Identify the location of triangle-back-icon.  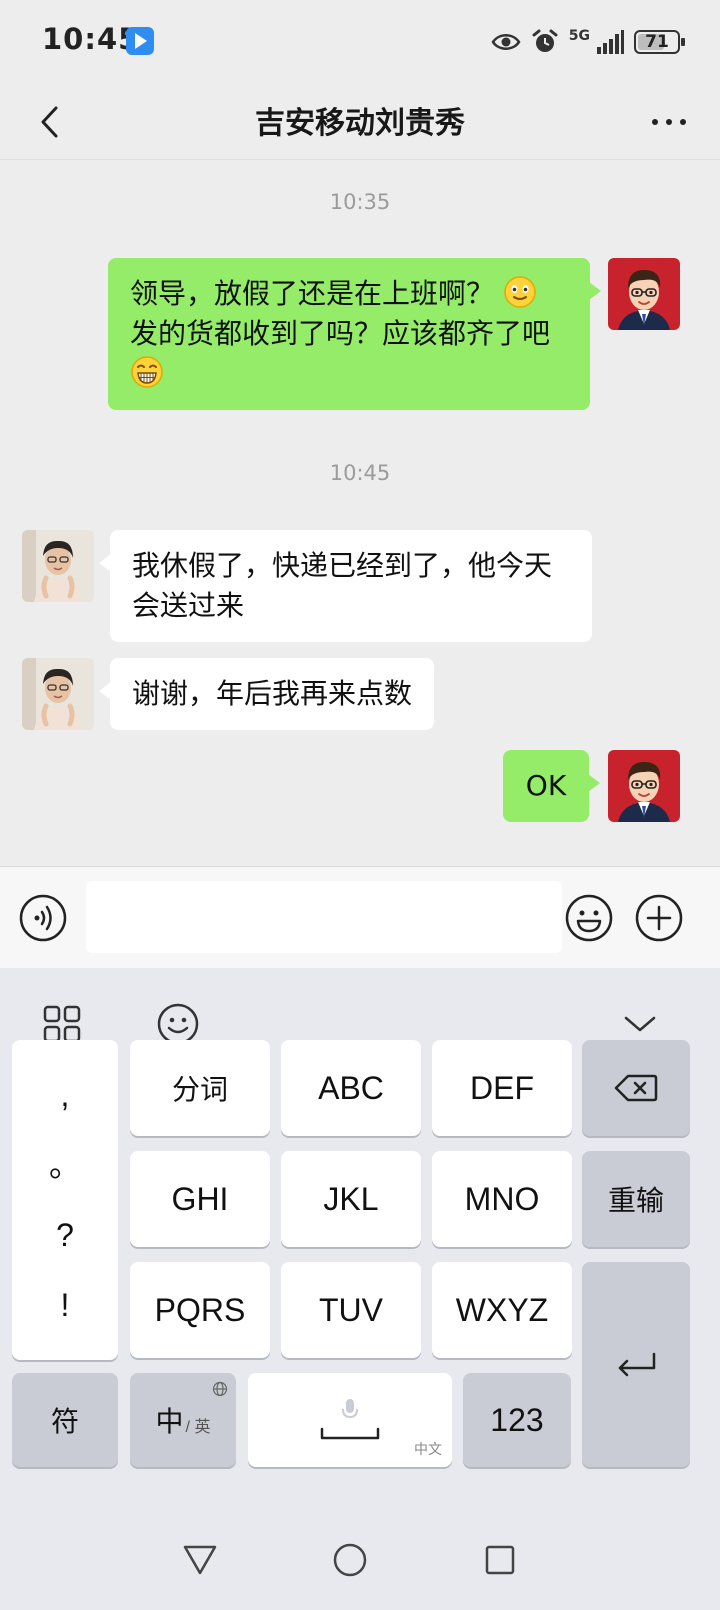
(200, 1560).